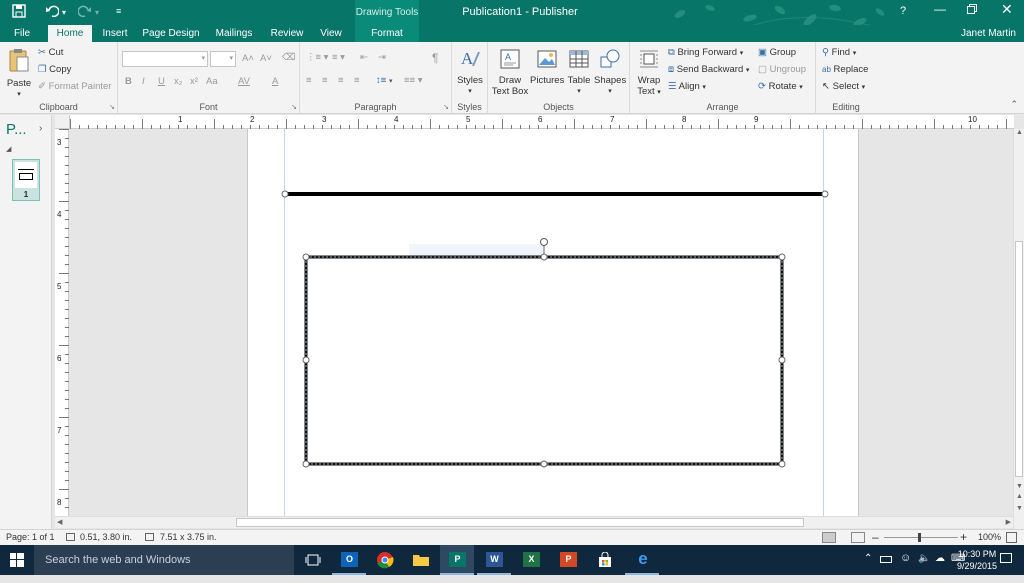 This screenshot has height=583, width=1024. What do you see at coordinates (940, 9) in the screenshot?
I see `minimize-button: —` at bounding box center [940, 9].